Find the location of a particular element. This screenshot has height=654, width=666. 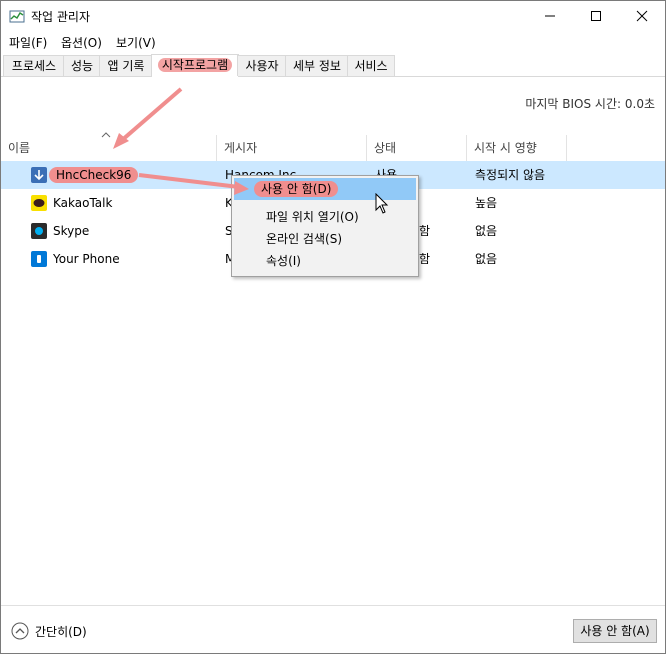

disable-button: 사용 안 함(A) is located at coordinates (615, 631).